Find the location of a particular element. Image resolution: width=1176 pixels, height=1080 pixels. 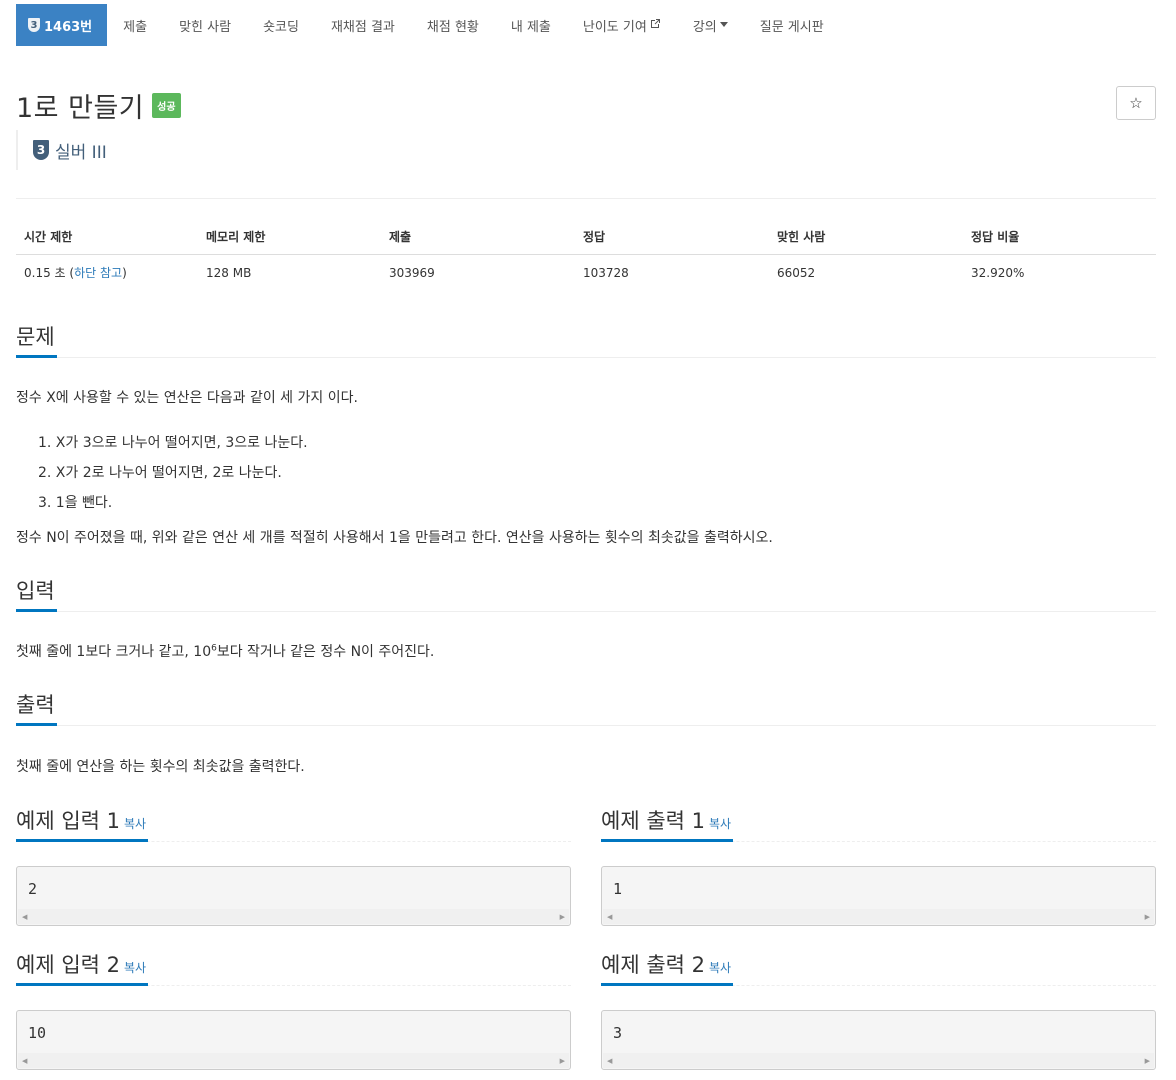

sample-input-2-header: 예제 입력 2 복사 is located at coordinates (293, 968).